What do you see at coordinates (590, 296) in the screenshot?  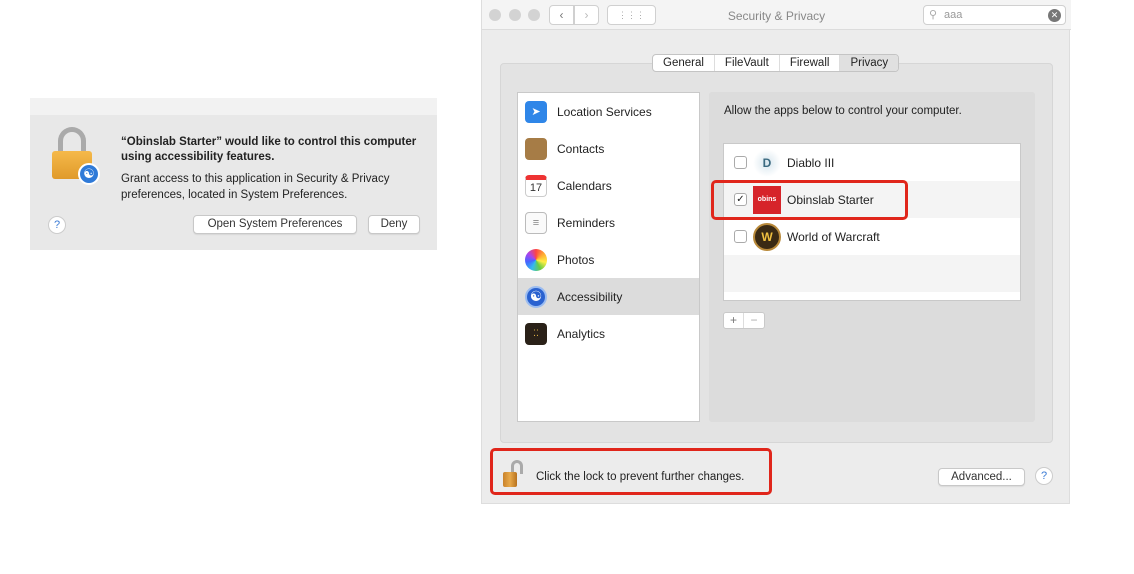 I see `sidebar-item-label: Accessibility` at bounding box center [590, 296].